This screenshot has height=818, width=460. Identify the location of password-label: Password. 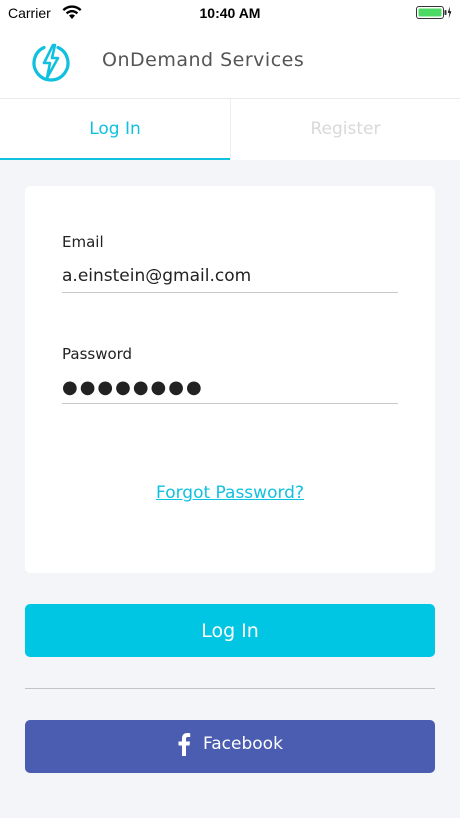
(97, 354).